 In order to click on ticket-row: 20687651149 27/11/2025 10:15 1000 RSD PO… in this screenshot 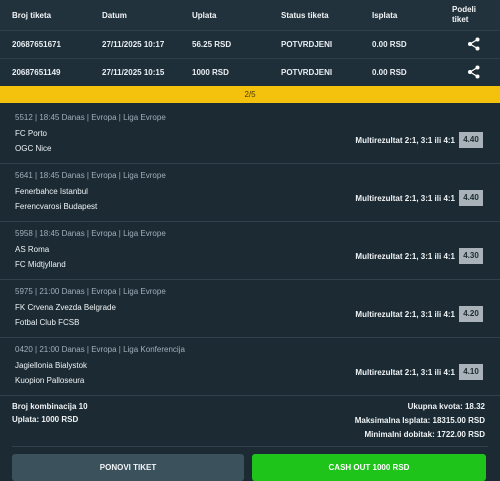, I will do `click(250, 72)`.